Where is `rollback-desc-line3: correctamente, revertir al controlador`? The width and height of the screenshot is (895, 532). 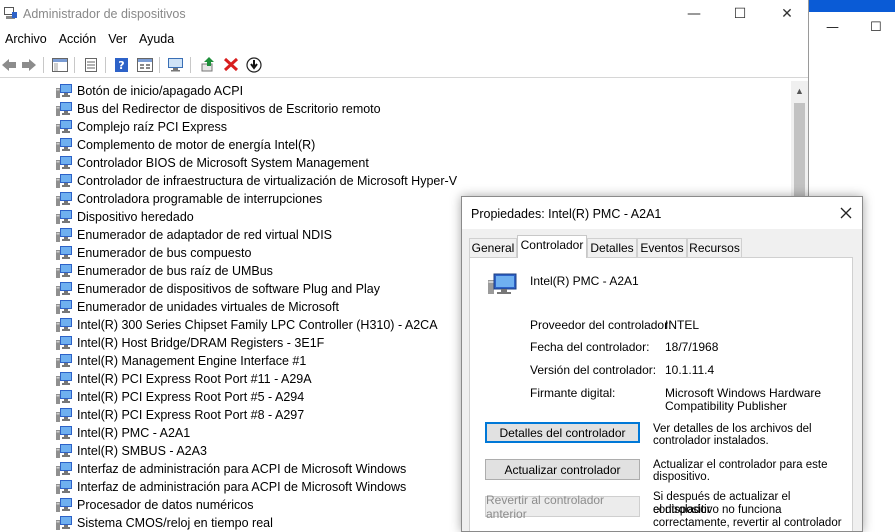
rollback-desc-line3: correctamente, revertir al controlador is located at coordinates (747, 523).